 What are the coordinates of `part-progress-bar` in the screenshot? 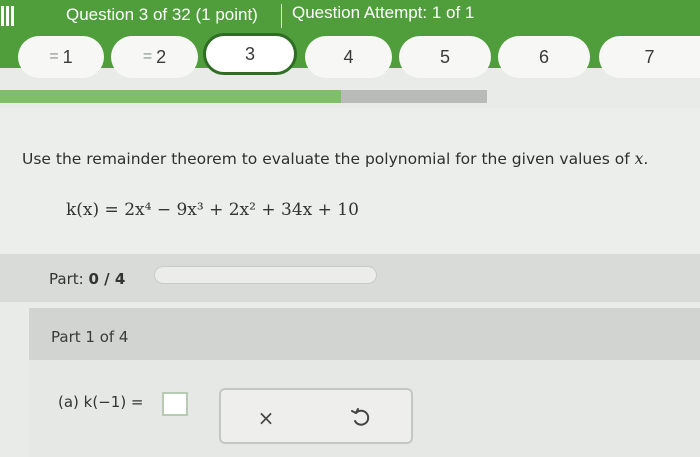 It's located at (265, 275).